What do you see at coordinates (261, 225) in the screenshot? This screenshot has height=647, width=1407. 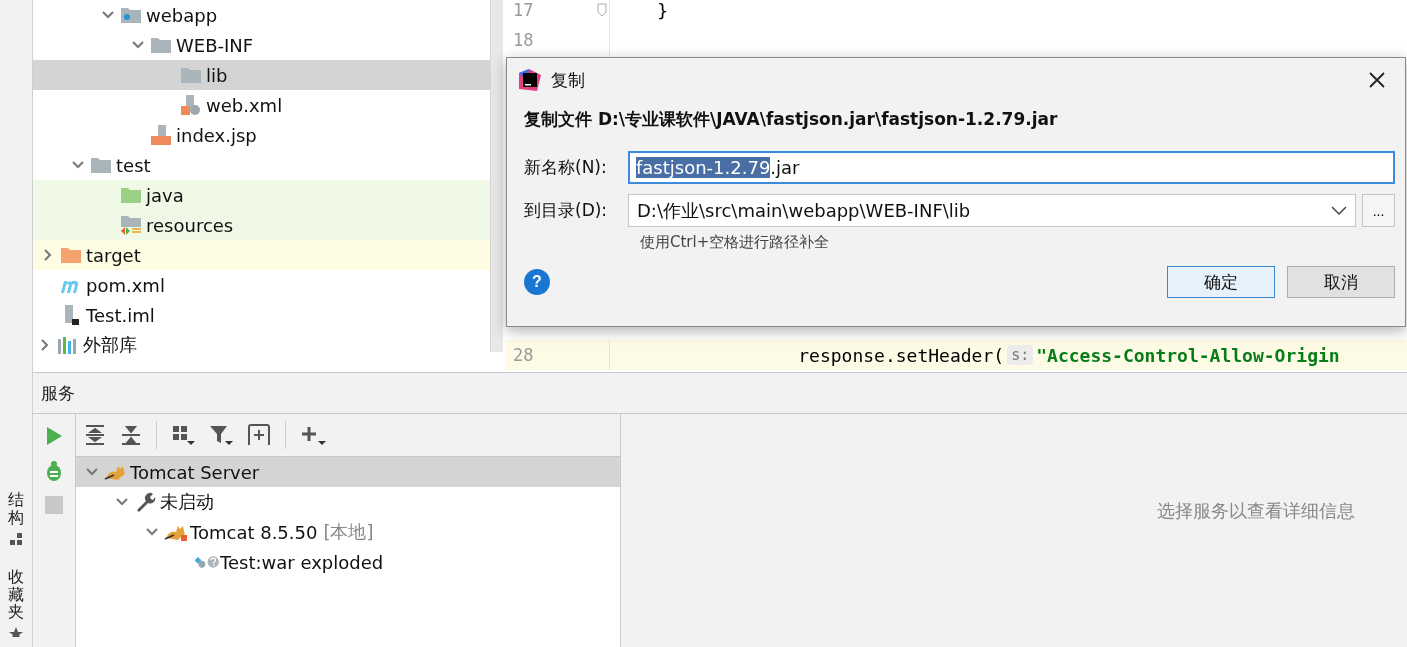 I see `tree-item: resources` at bounding box center [261, 225].